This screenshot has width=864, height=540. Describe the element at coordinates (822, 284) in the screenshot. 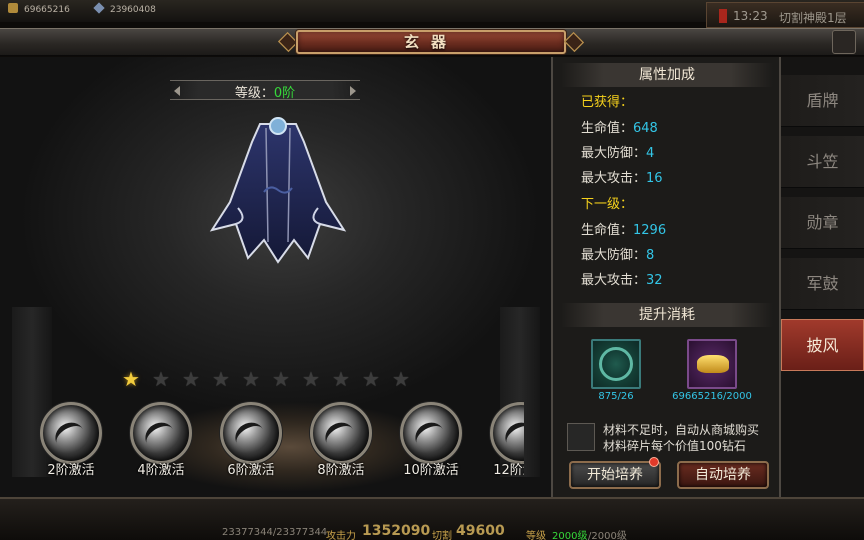

I see `tab-3: 军鼓` at that location.